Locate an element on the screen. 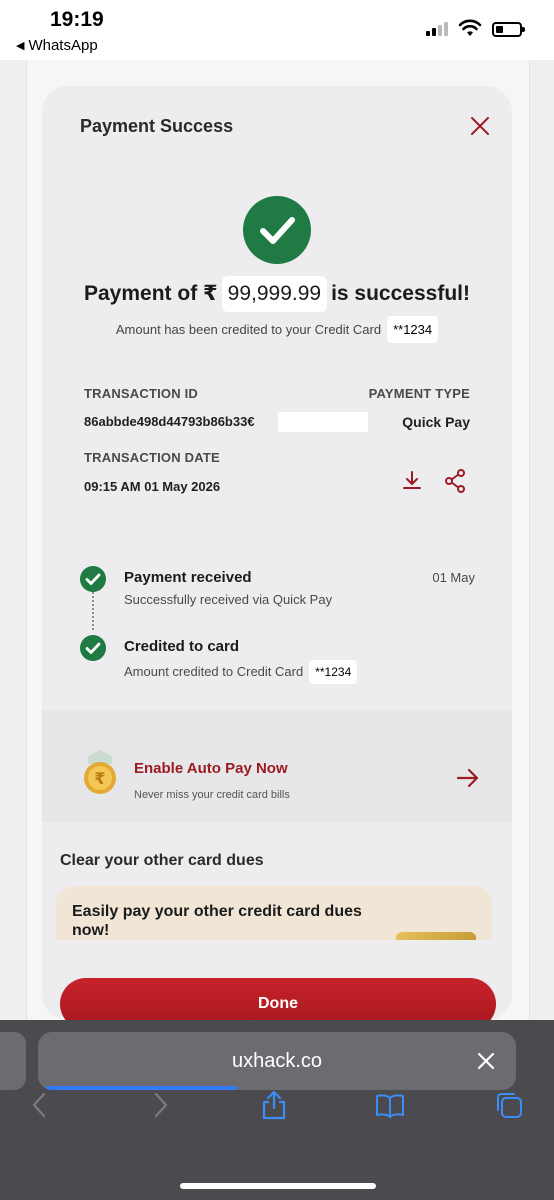  transaction-id-label: TRANSACTION ID is located at coordinates (141, 393).